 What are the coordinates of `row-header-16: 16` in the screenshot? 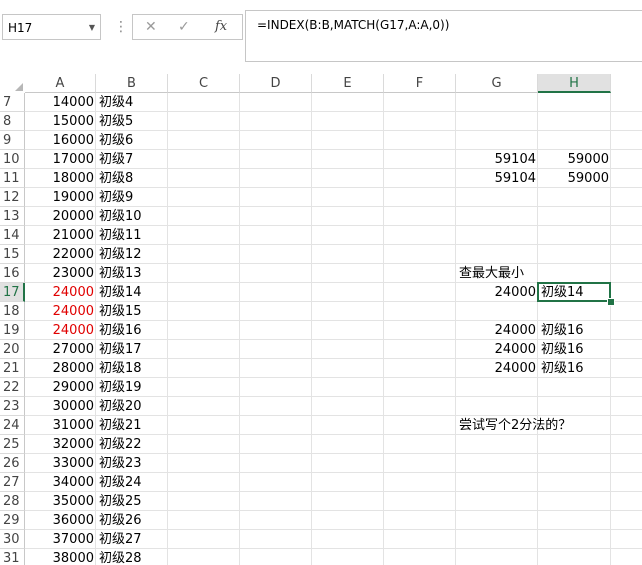 It's located at (12, 273).